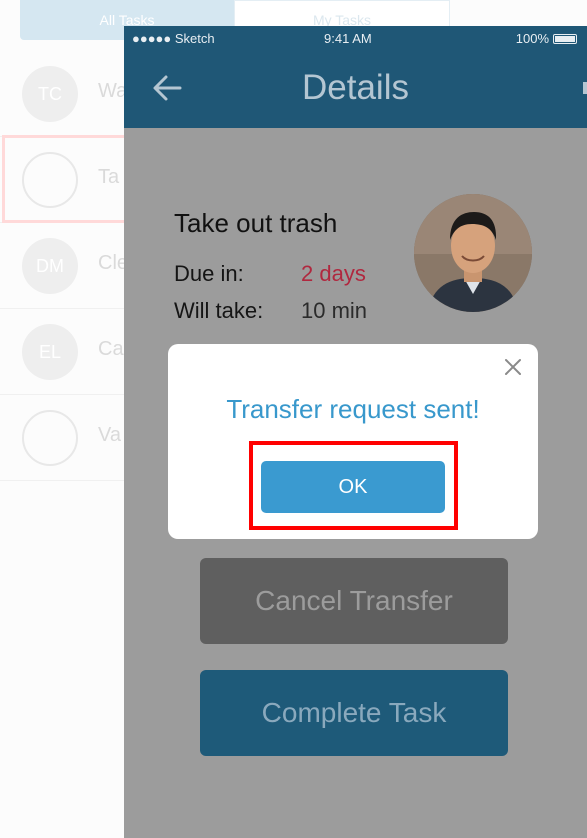 The image size is (587, 838). Describe the element at coordinates (353, 409) in the screenshot. I see `dialog-message: Transfer request sent!` at that location.